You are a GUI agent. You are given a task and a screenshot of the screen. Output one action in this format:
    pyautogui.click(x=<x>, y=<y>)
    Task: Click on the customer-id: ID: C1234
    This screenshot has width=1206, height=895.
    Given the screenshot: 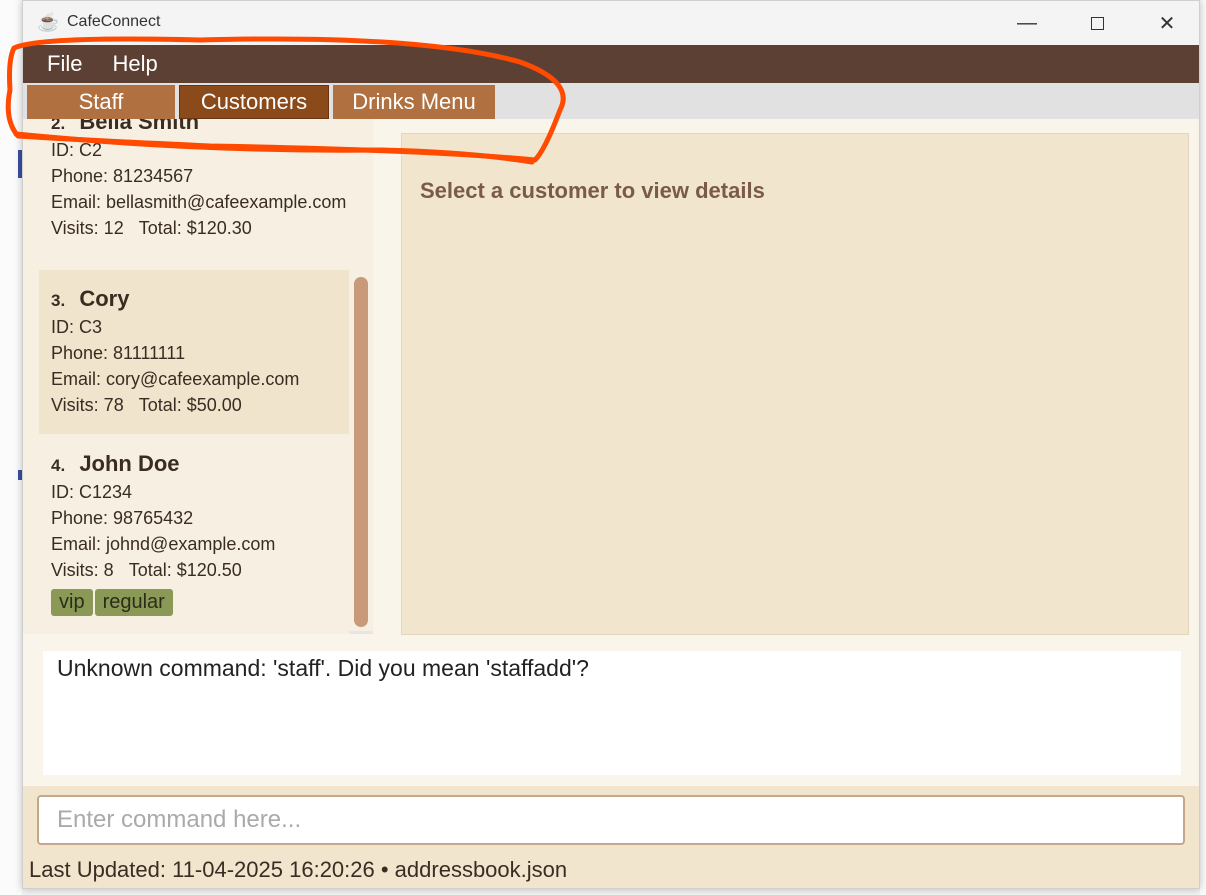 What is the action you would take?
    pyautogui.click(x=92, y=492)
    